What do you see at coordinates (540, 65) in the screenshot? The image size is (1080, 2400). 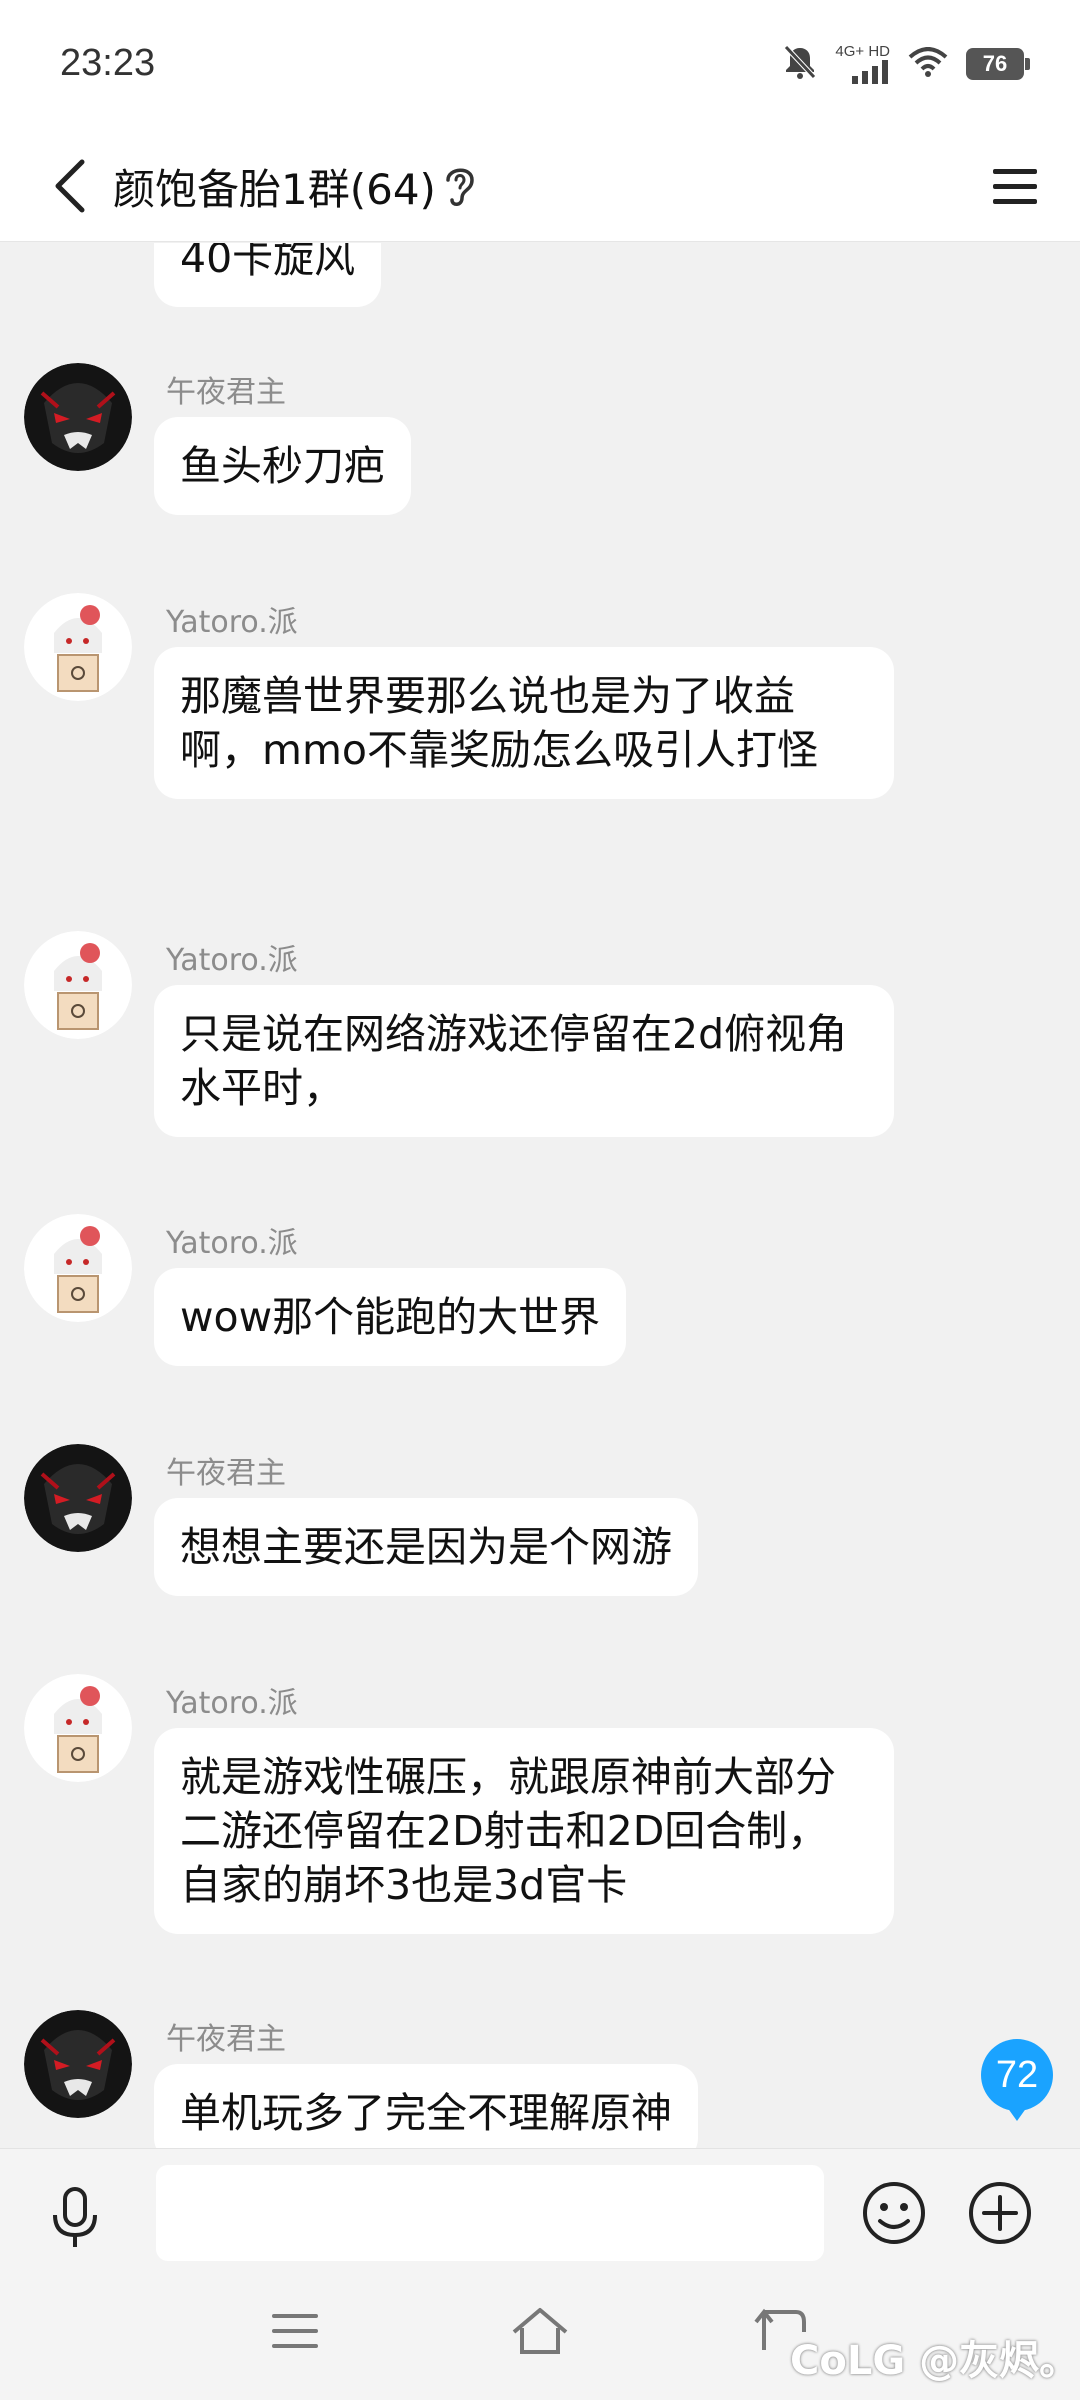 I see `status-bar: 23:23 4G+ HD 76` at bounding box center [540, 65].